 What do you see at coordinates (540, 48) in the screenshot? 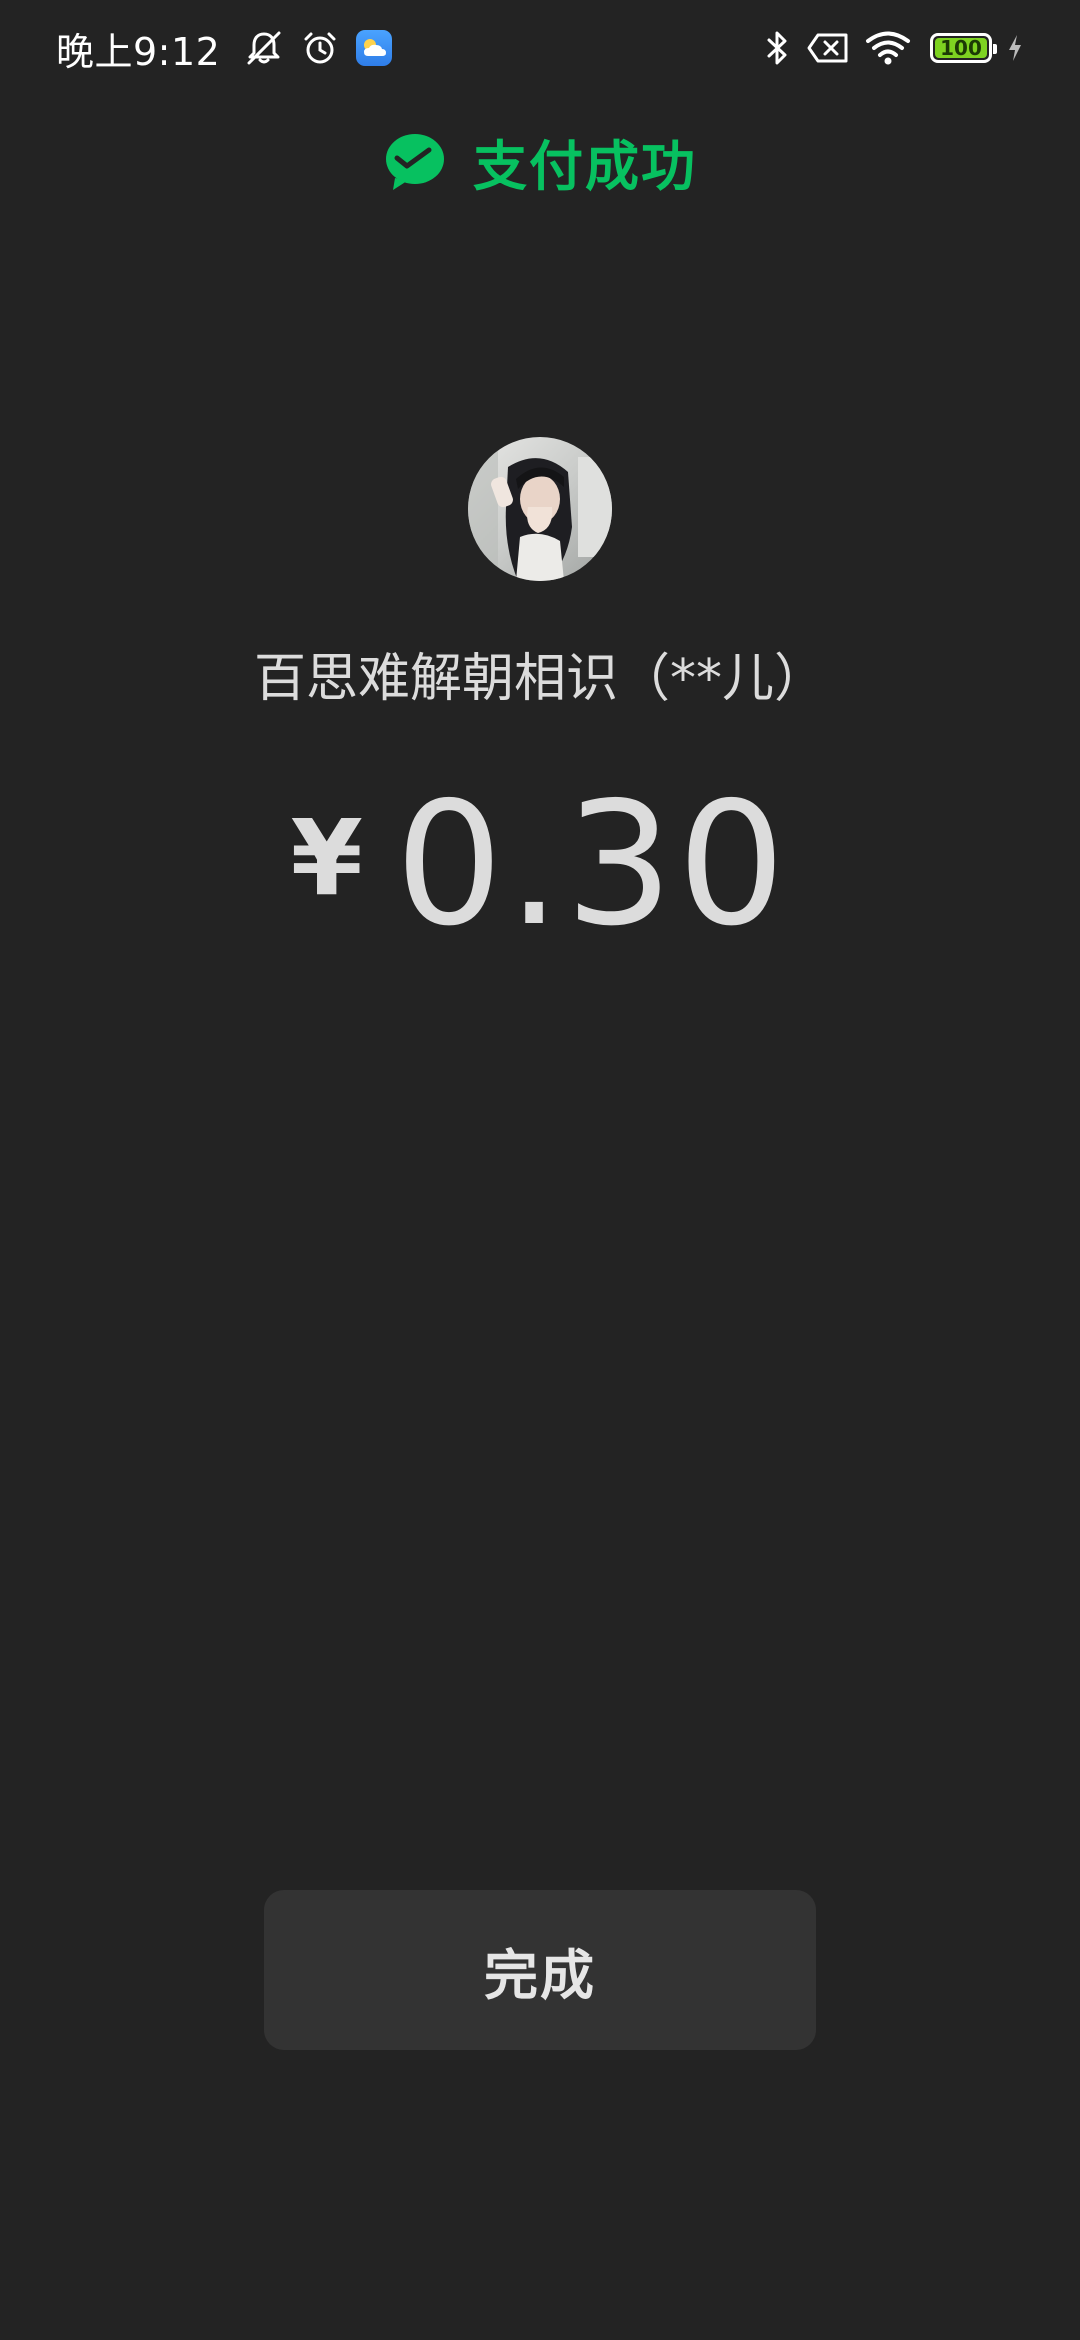
I see `status-bar: 晚上9:12 100` at bounding box center [540, 48].